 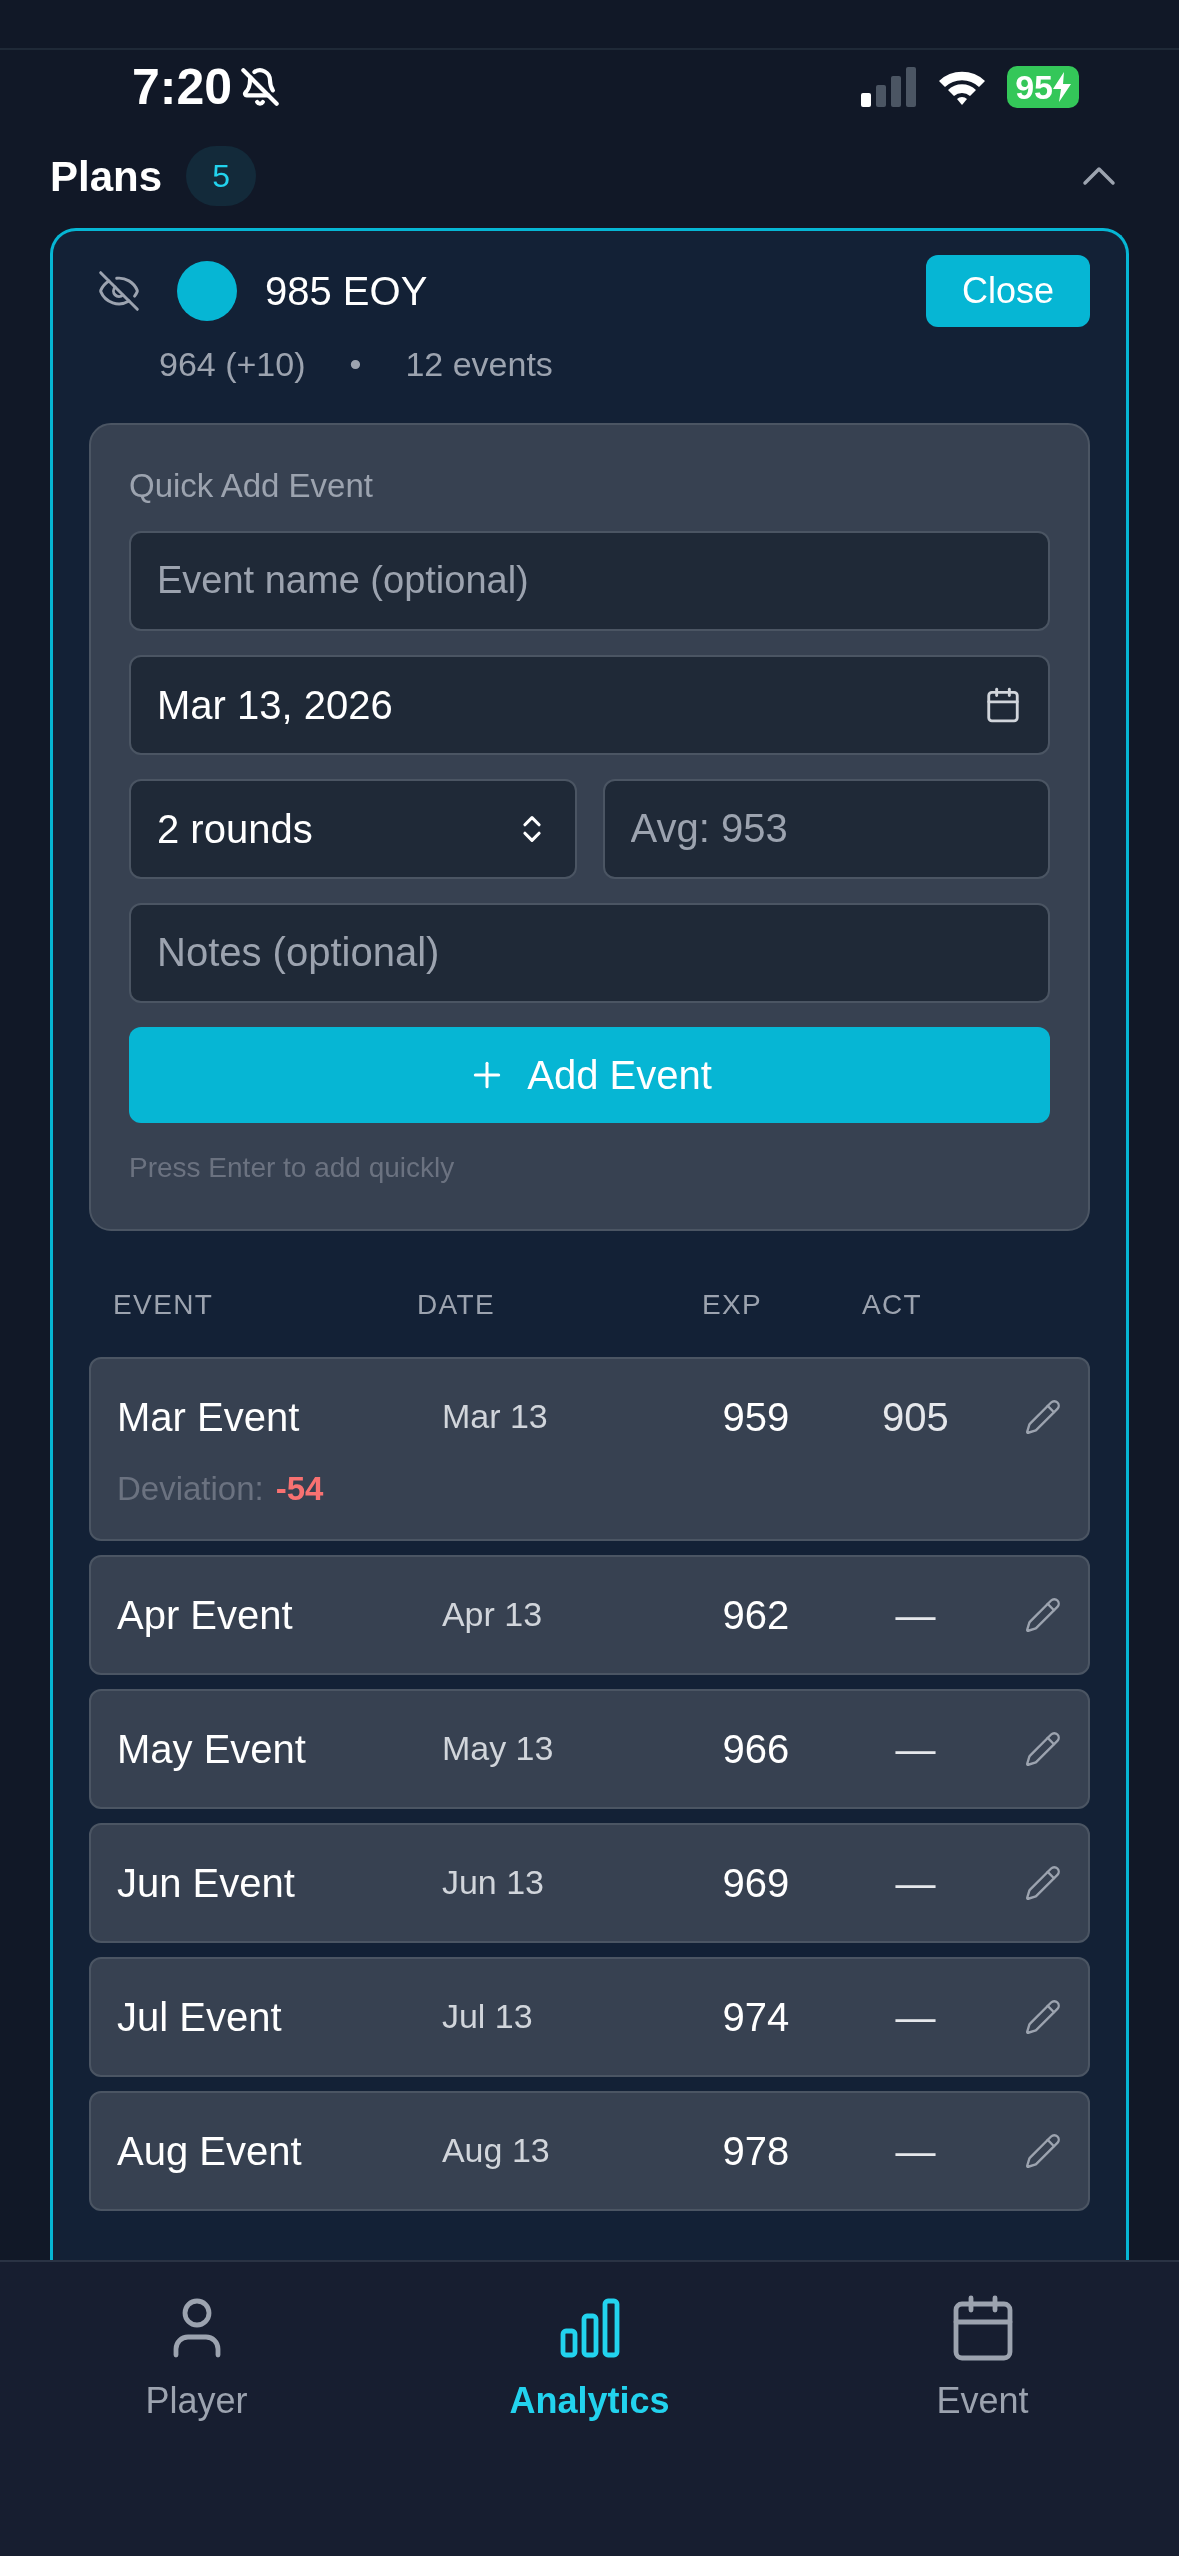 What do you see at coordinates (205, 1615) in the screenshot?
I see `event-name: Apr Event` at bounding box center [205, 1615].